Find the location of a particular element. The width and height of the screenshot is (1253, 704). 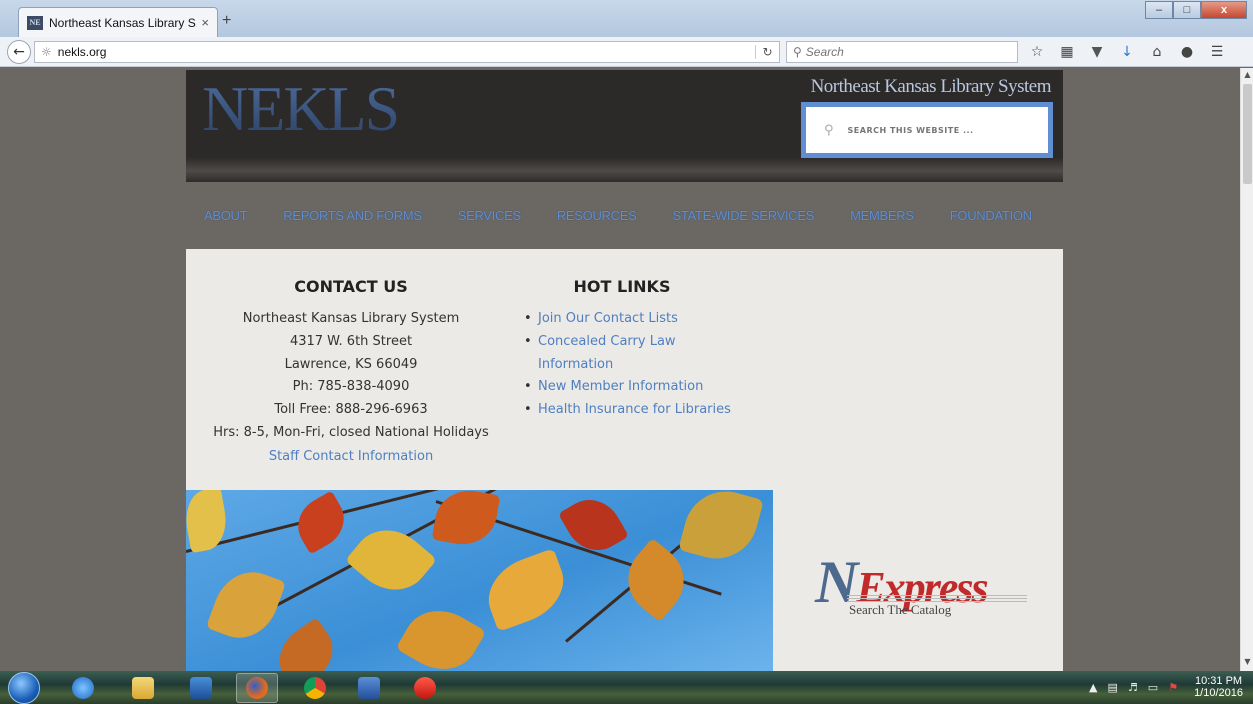

contact-heading: CONTACT US is located at coordinates (351, 286).